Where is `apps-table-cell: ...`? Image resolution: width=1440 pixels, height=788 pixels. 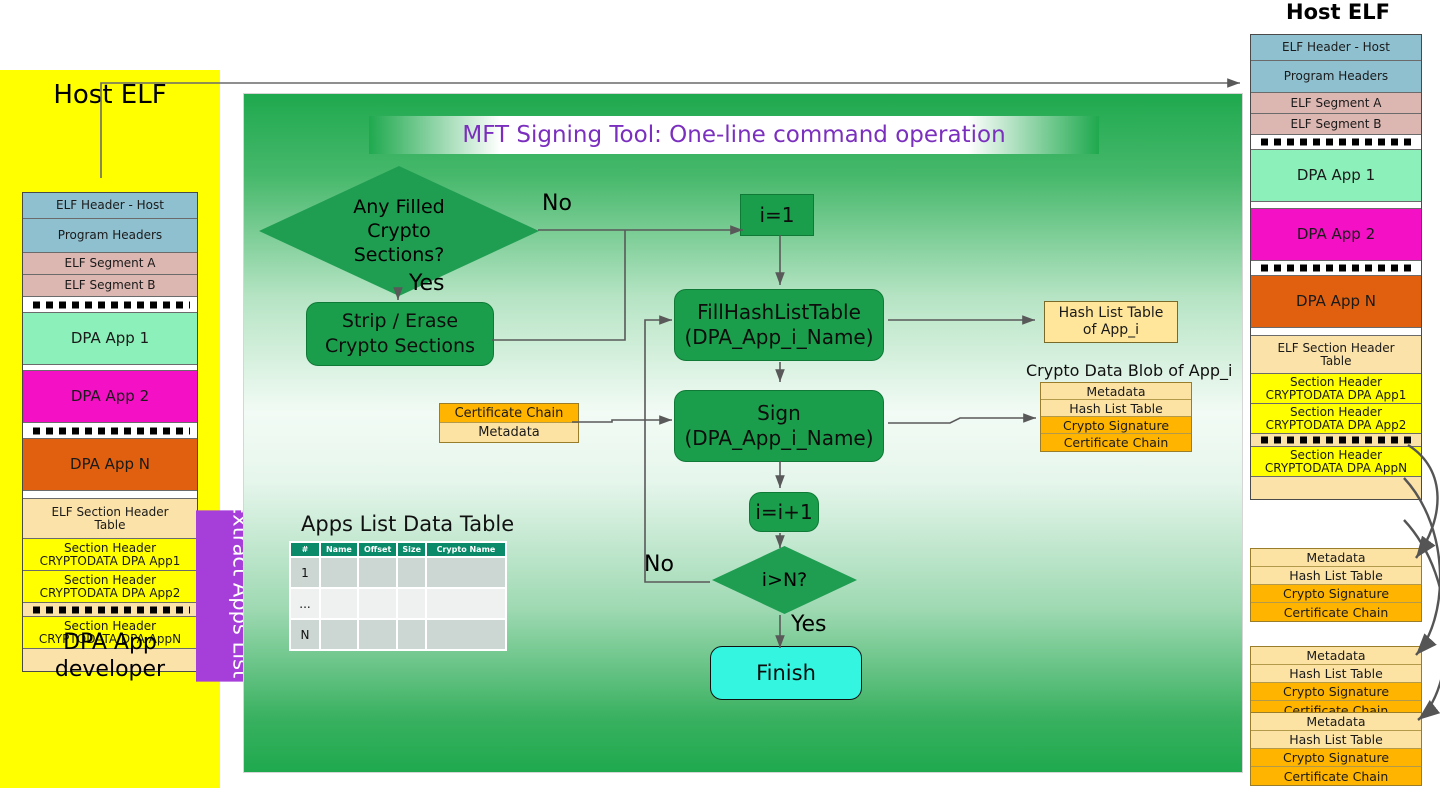 apps-table-cell: ... is located at coordinates (305, 603).